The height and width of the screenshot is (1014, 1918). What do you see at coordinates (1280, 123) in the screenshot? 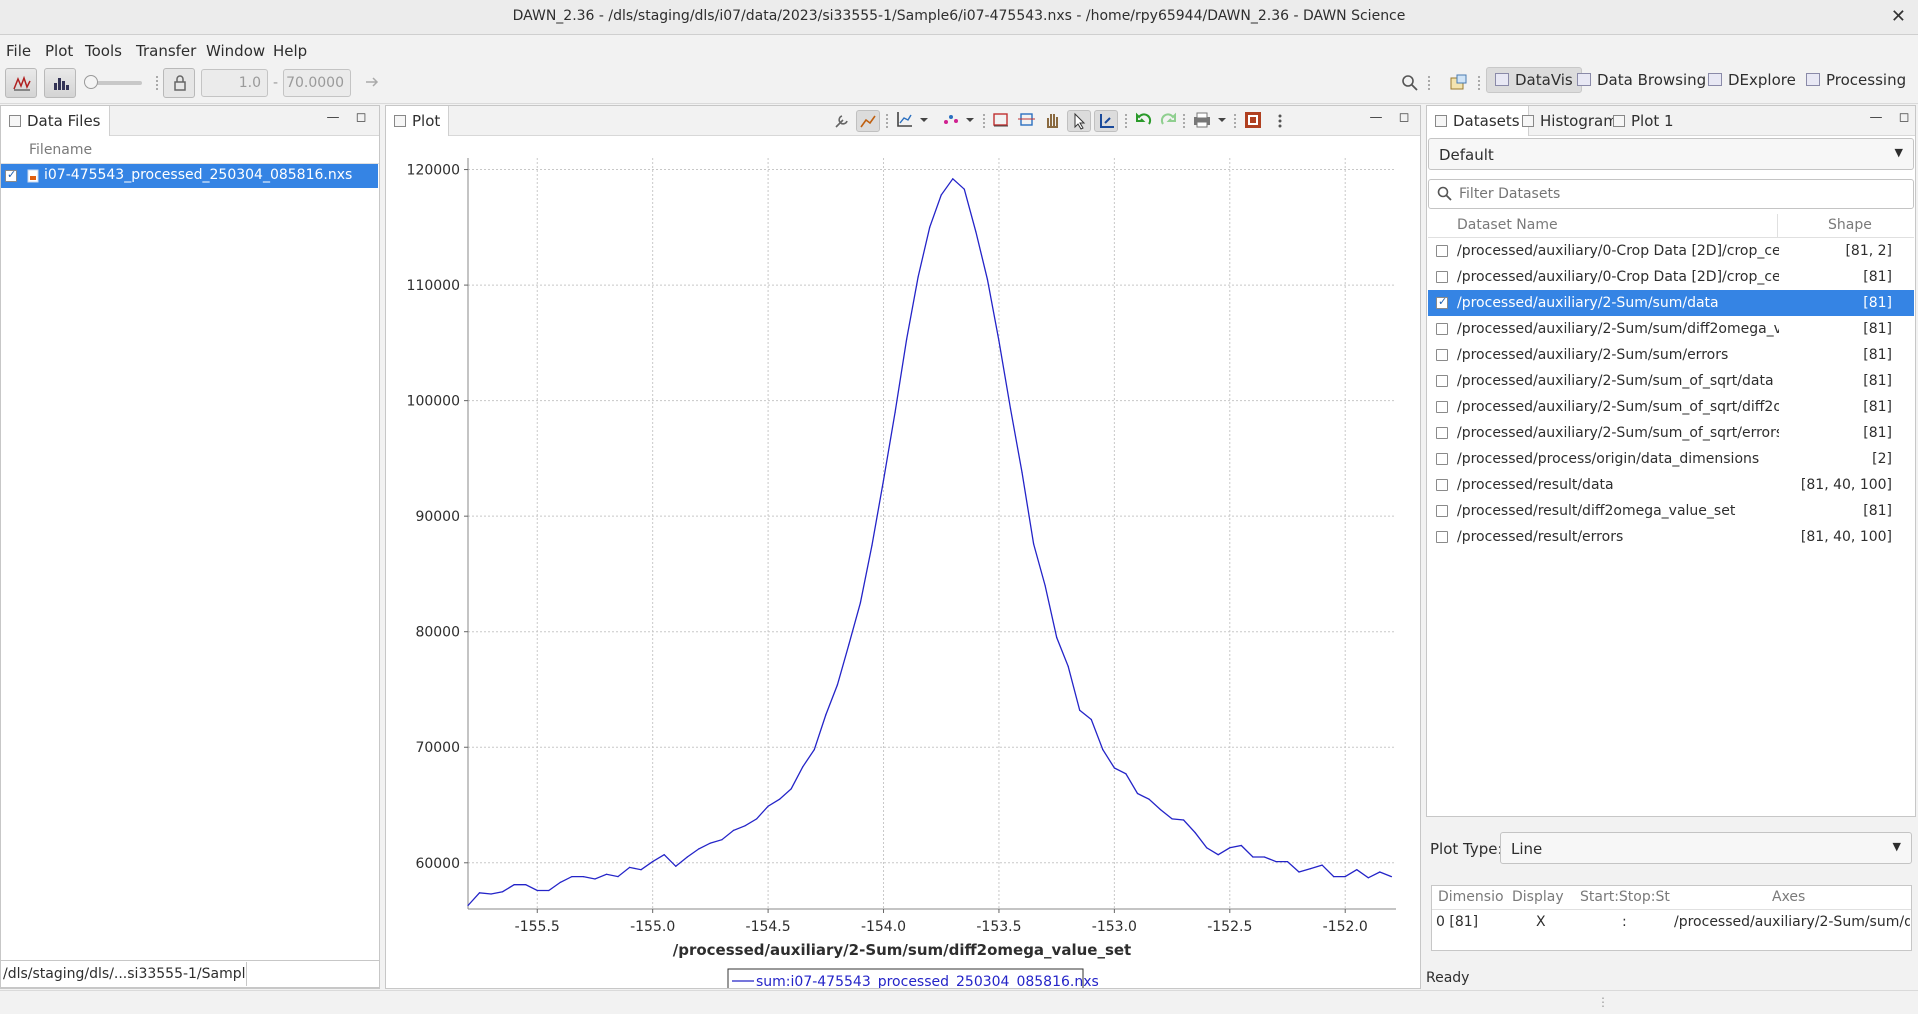
I see `view-menu-icon` at bounding box center [1280, 123].